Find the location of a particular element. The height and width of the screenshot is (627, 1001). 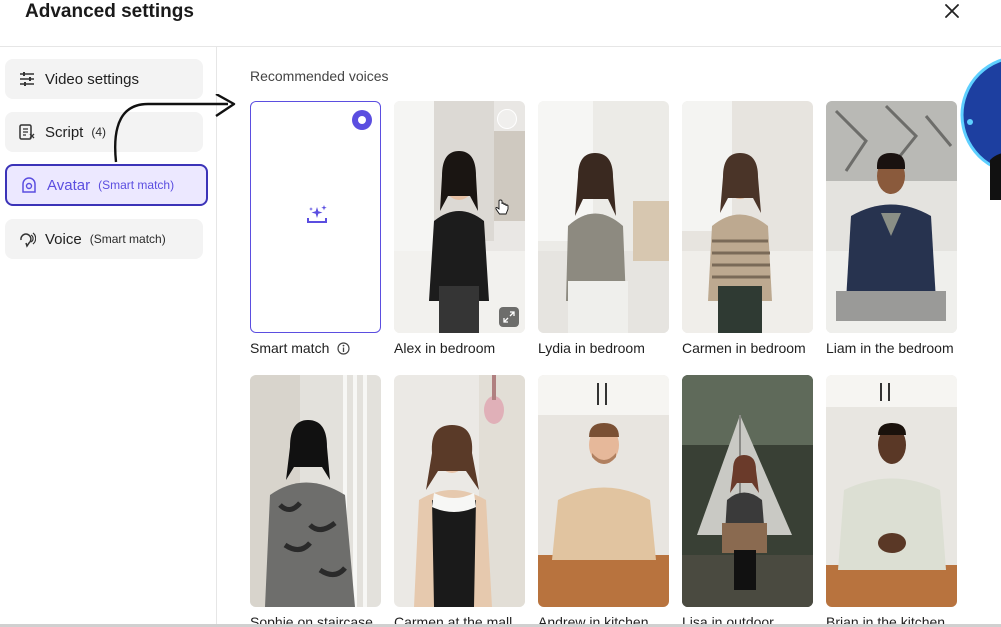

script-icon is located at coordinates (27, 132).